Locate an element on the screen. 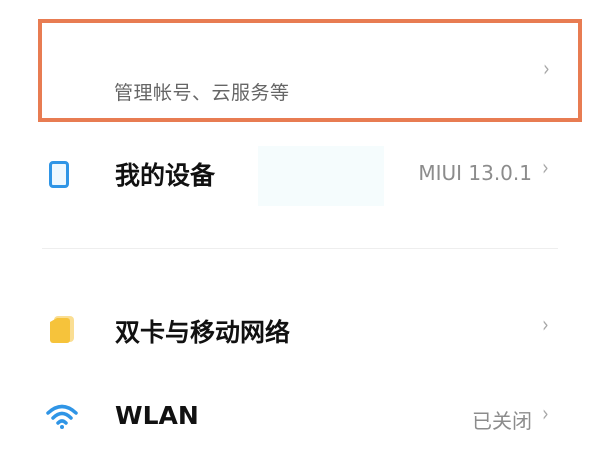 Image resolution: width=600 pixels, height=453 pixels. sim-card-icon is located at coordinates (62, 329).